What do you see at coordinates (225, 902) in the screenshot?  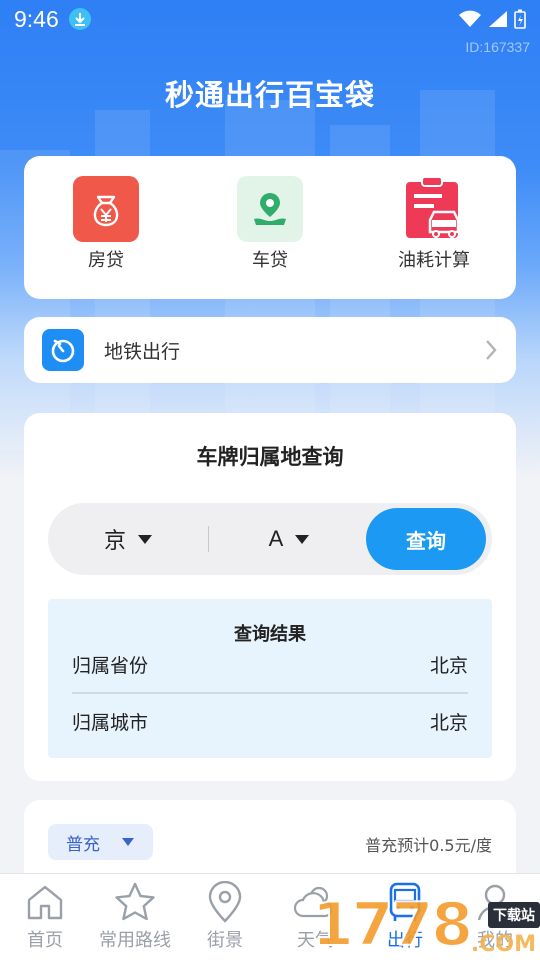 I see `location-pin-icon` at bounding box center [225, 902].